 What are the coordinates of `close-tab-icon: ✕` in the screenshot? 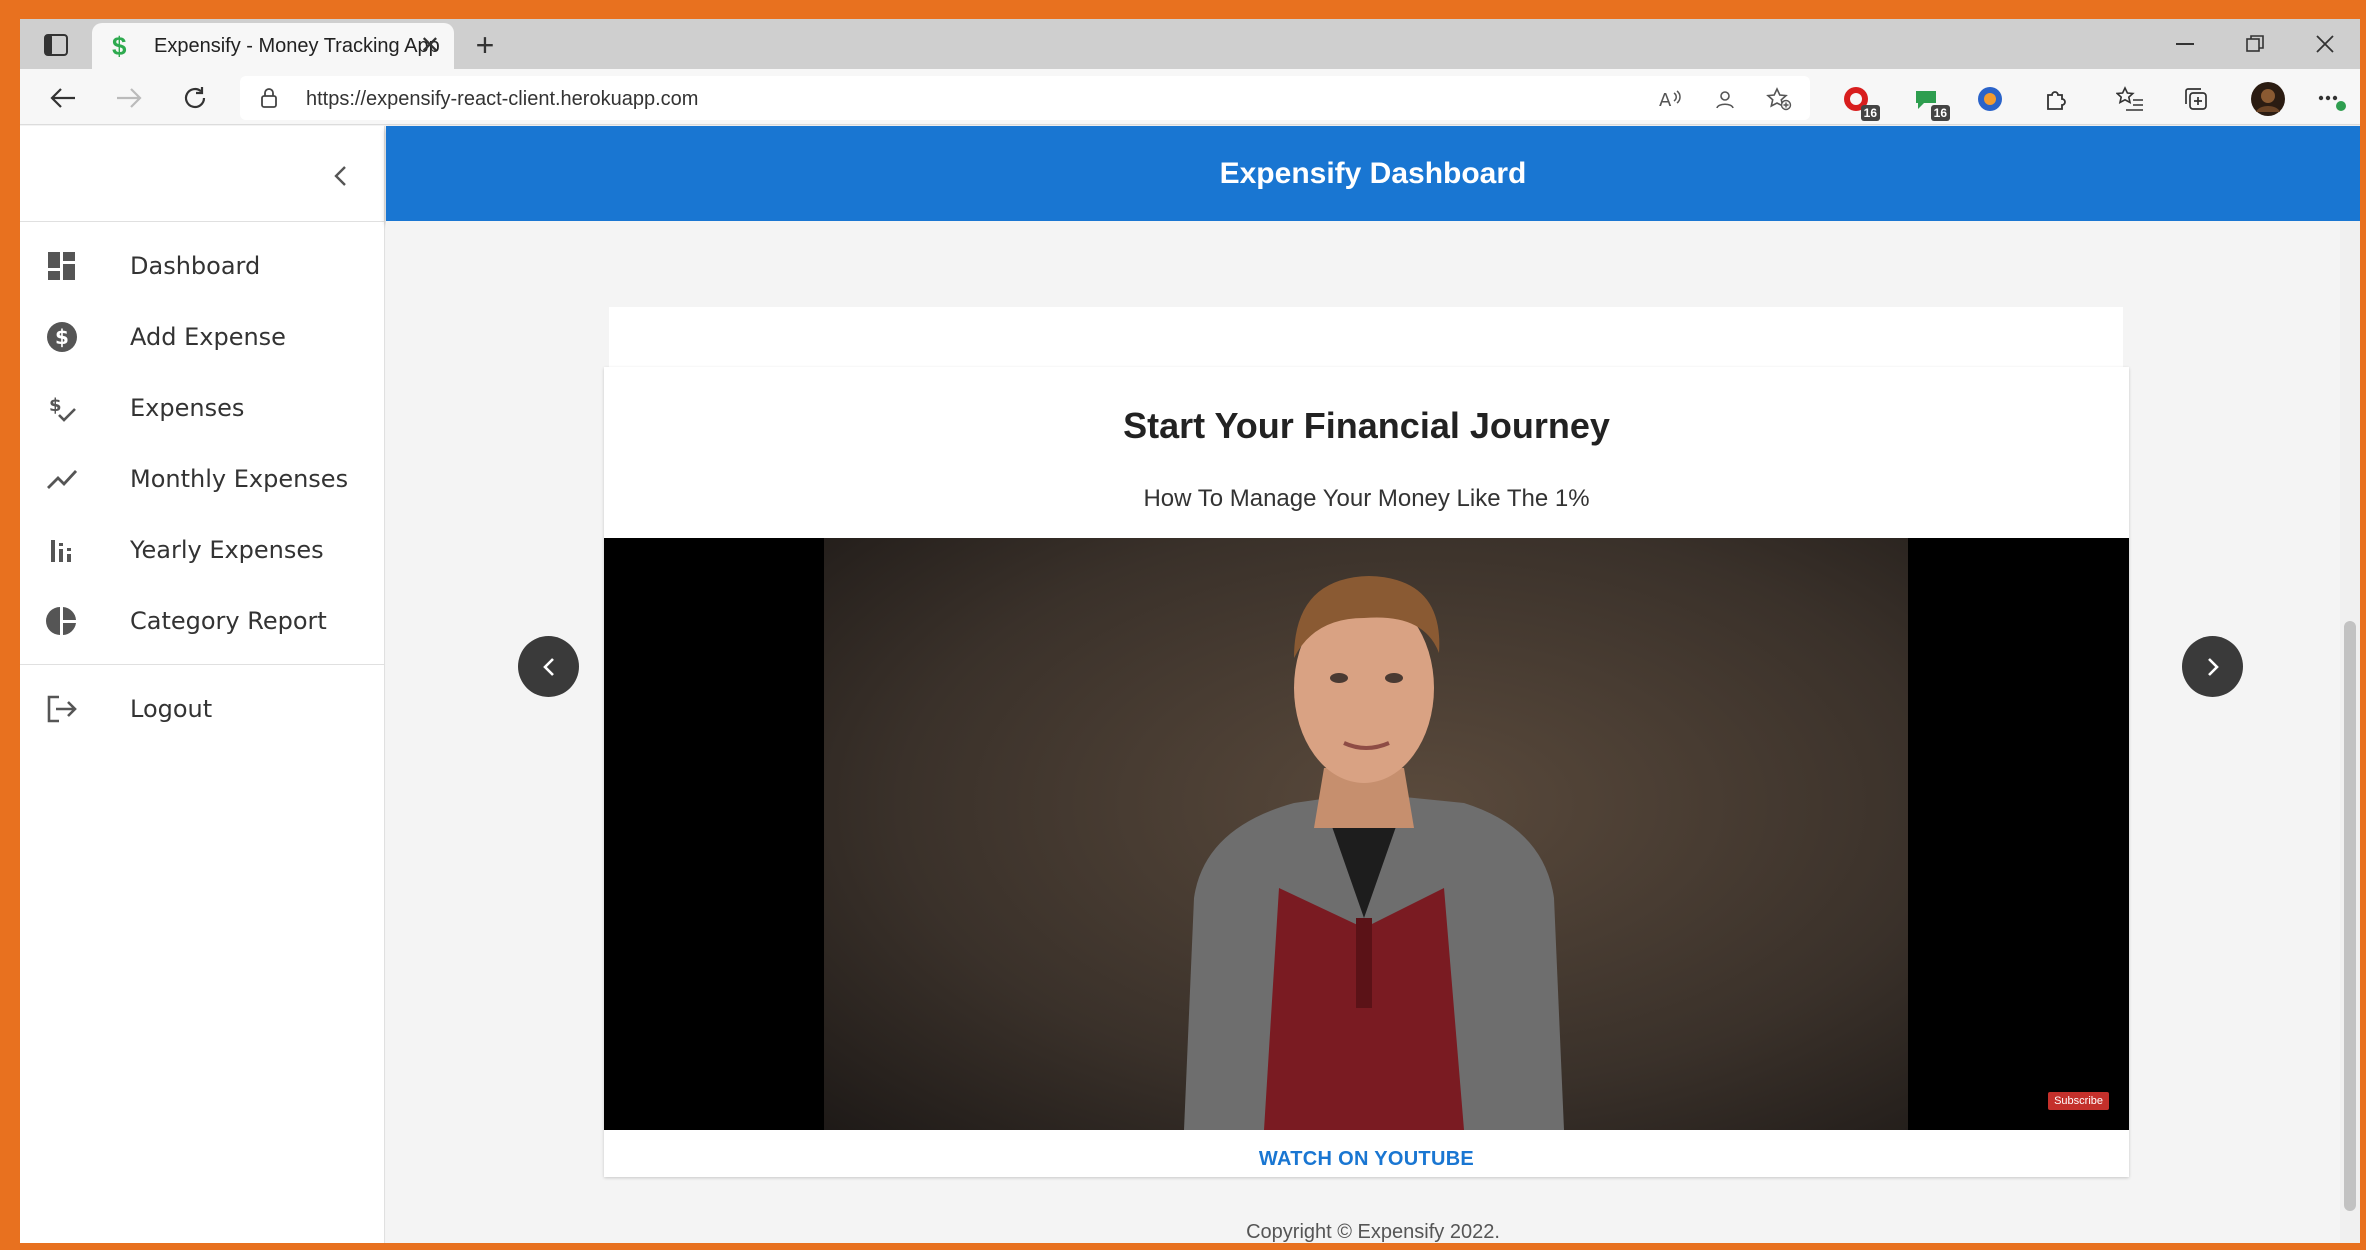 It's located at (430, 46).